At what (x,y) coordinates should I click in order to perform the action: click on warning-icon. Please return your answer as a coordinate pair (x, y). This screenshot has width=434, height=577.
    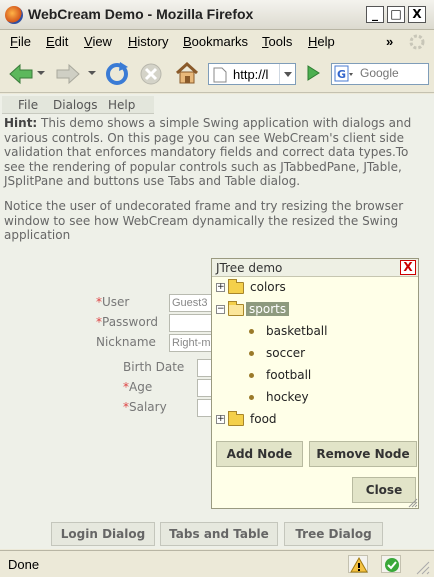
    Looking at the image, I should click on (358, 564).